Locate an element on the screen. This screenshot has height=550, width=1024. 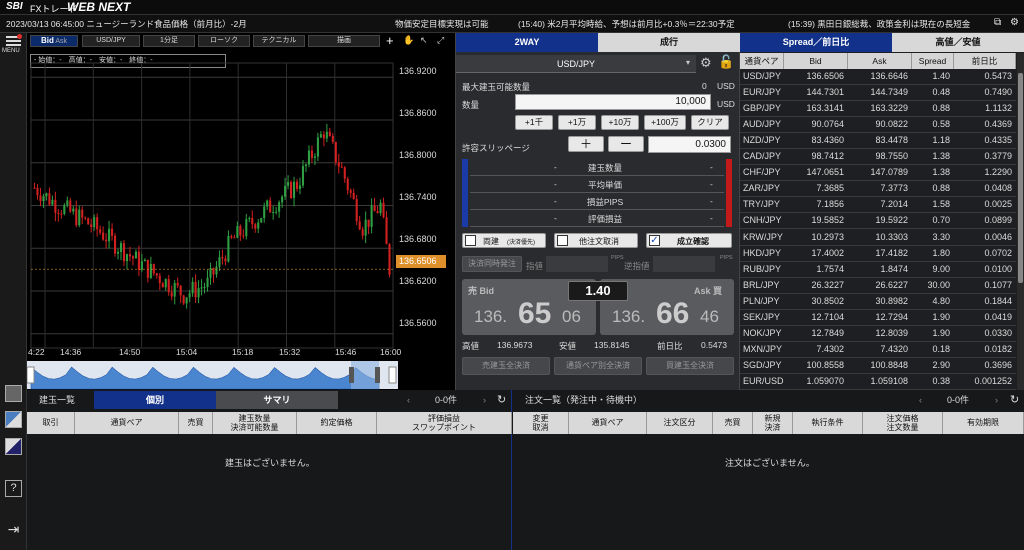
chart-pair-select: USD/JPY is located at coordinates (111, 41).